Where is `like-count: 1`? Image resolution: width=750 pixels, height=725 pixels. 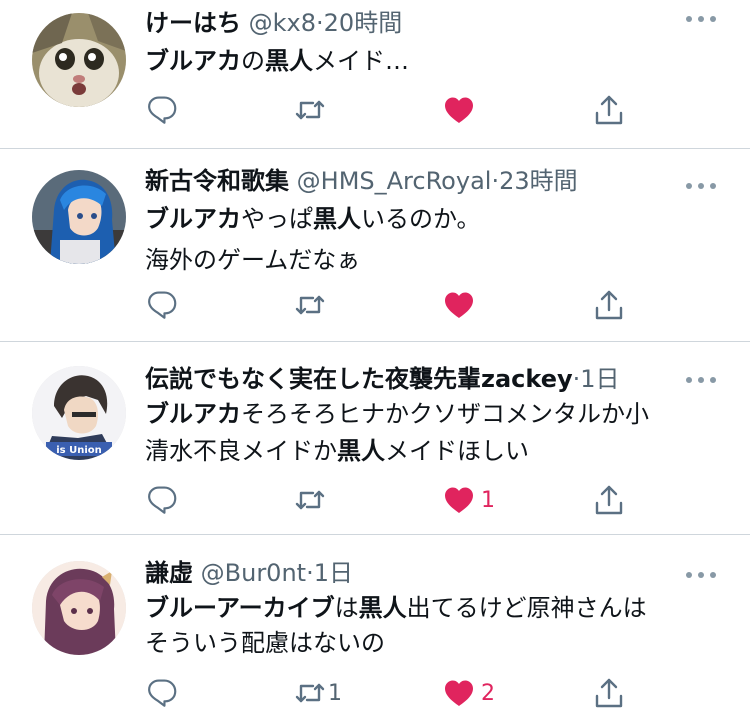 like-count: 1 is located at coordinates (488, 500).